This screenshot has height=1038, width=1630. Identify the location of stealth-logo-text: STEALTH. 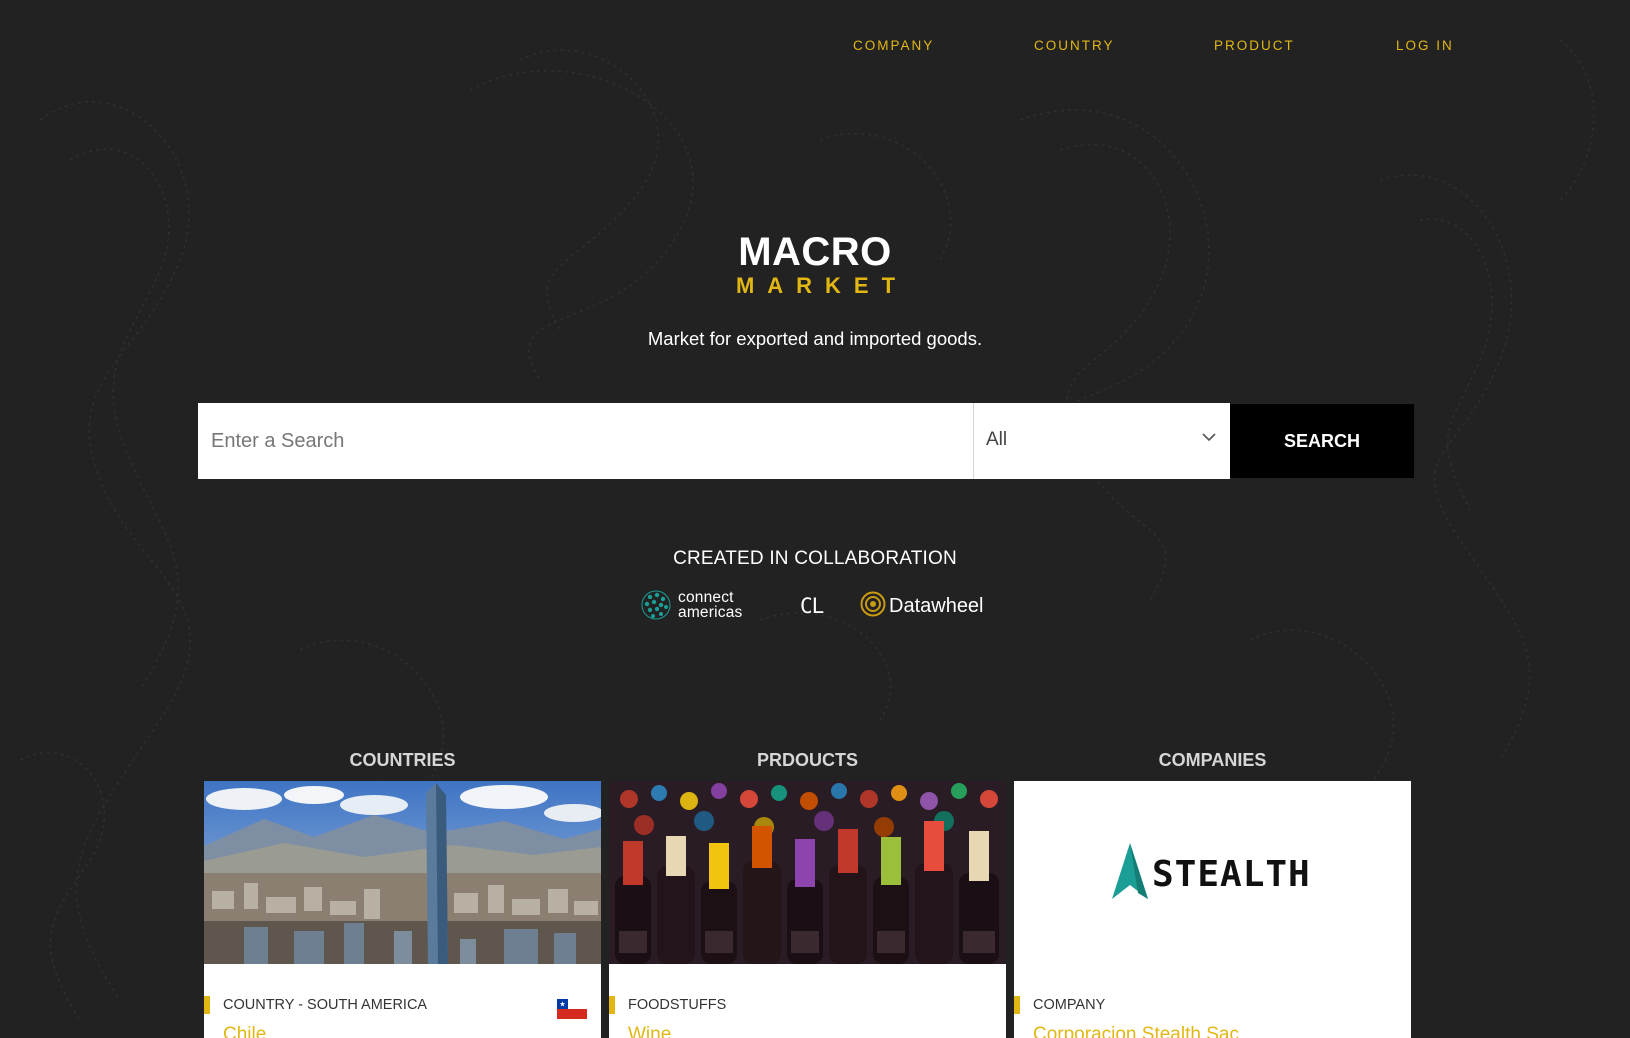
(1231, 874).